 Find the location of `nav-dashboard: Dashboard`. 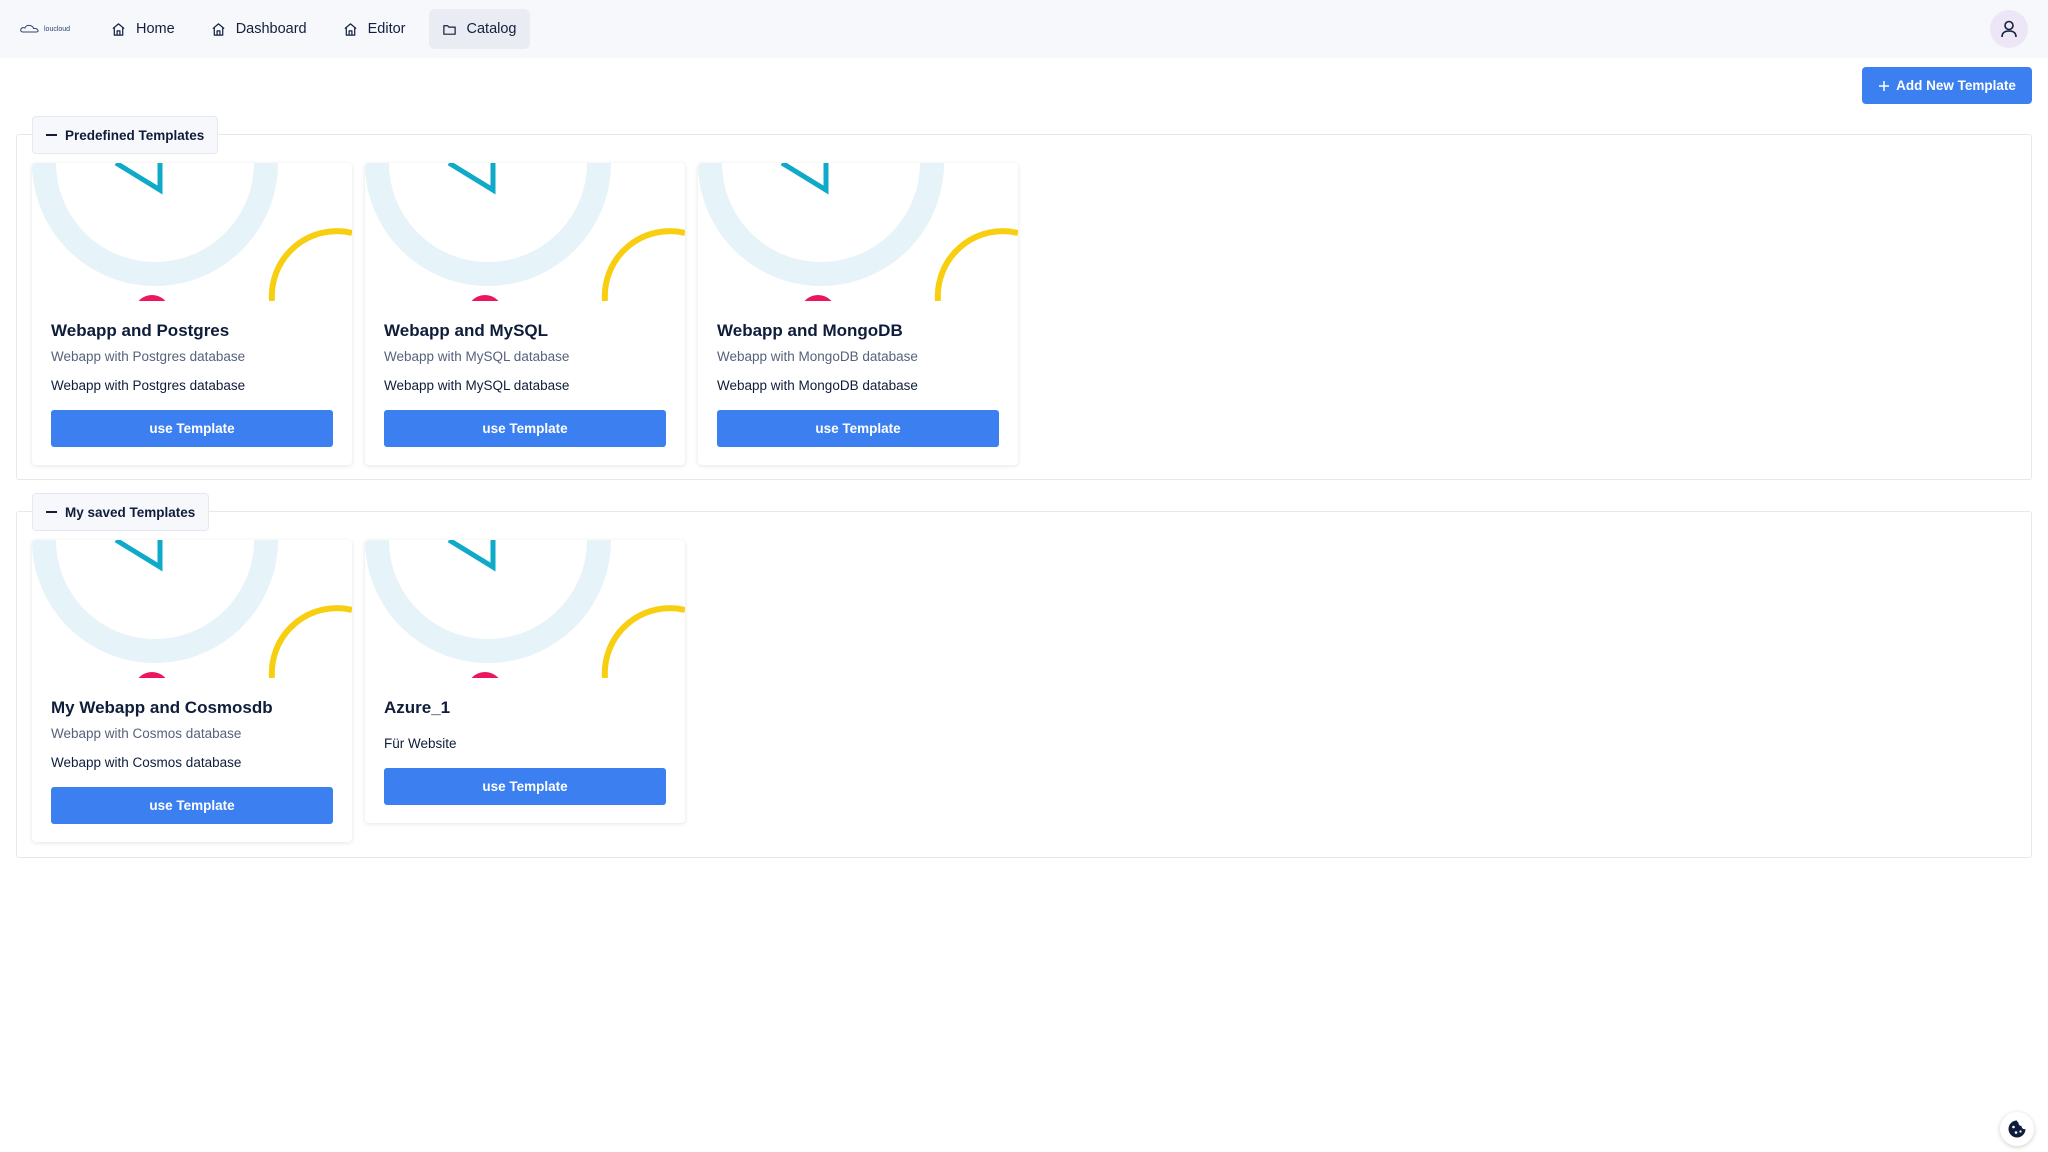

nav-dashboard: Dashboard is located at coordinates (259, 29).